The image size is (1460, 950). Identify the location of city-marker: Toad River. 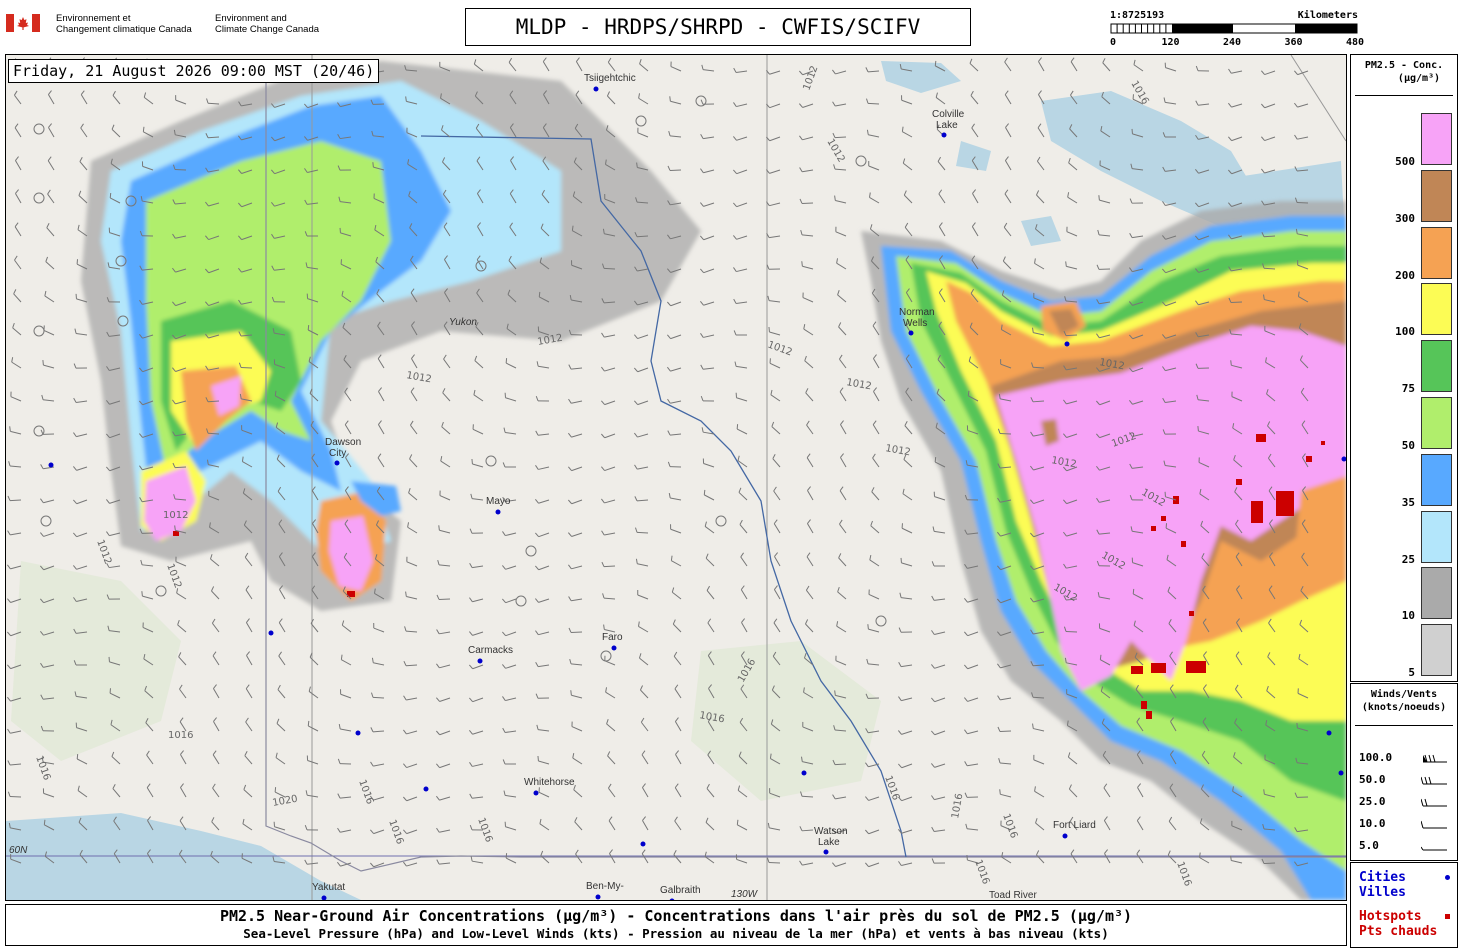
(1013, 895).